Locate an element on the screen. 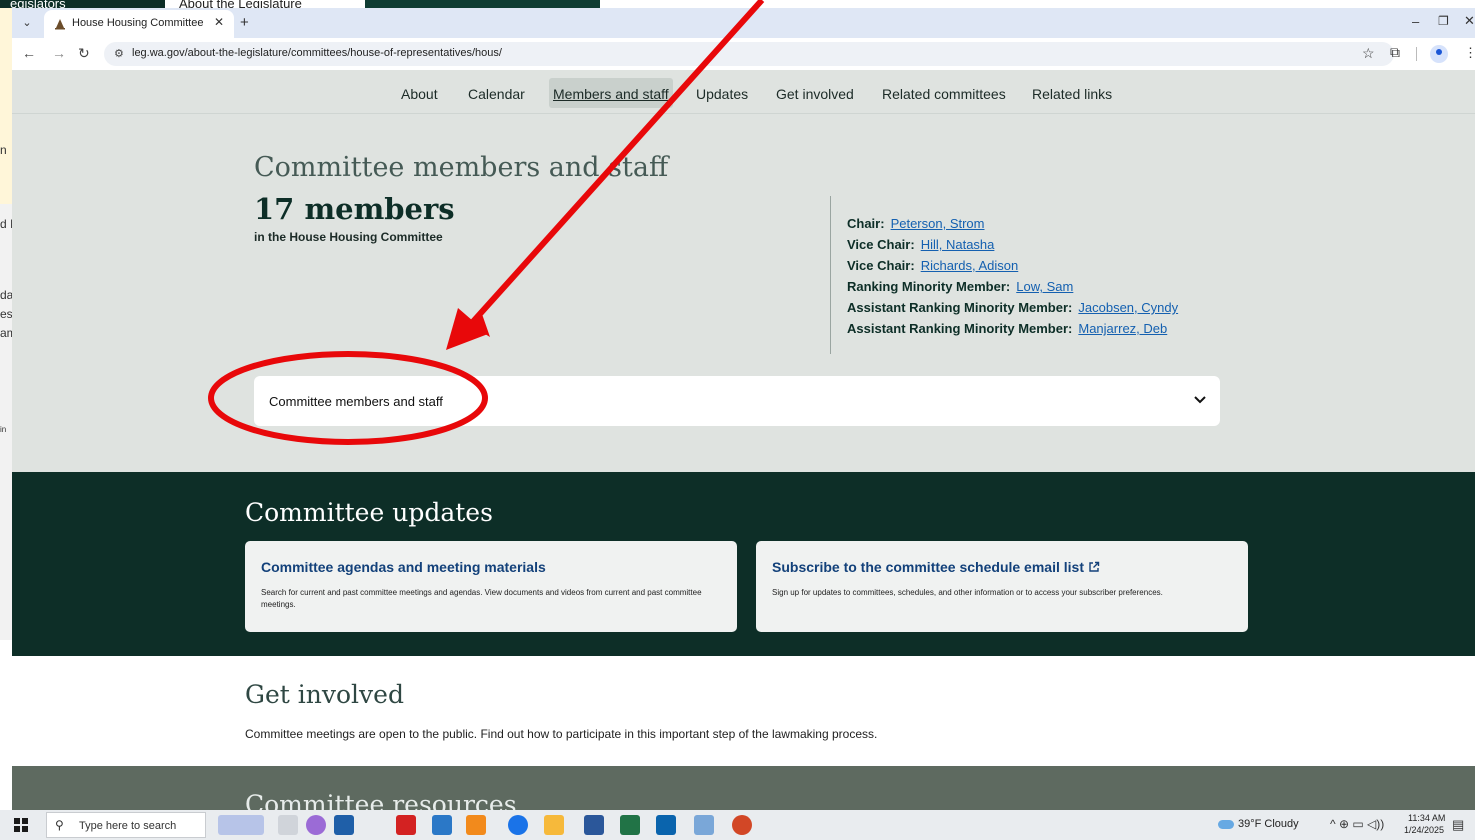  member-link: Jacobsen, Cyndy is located at coordinates (1128, 307).